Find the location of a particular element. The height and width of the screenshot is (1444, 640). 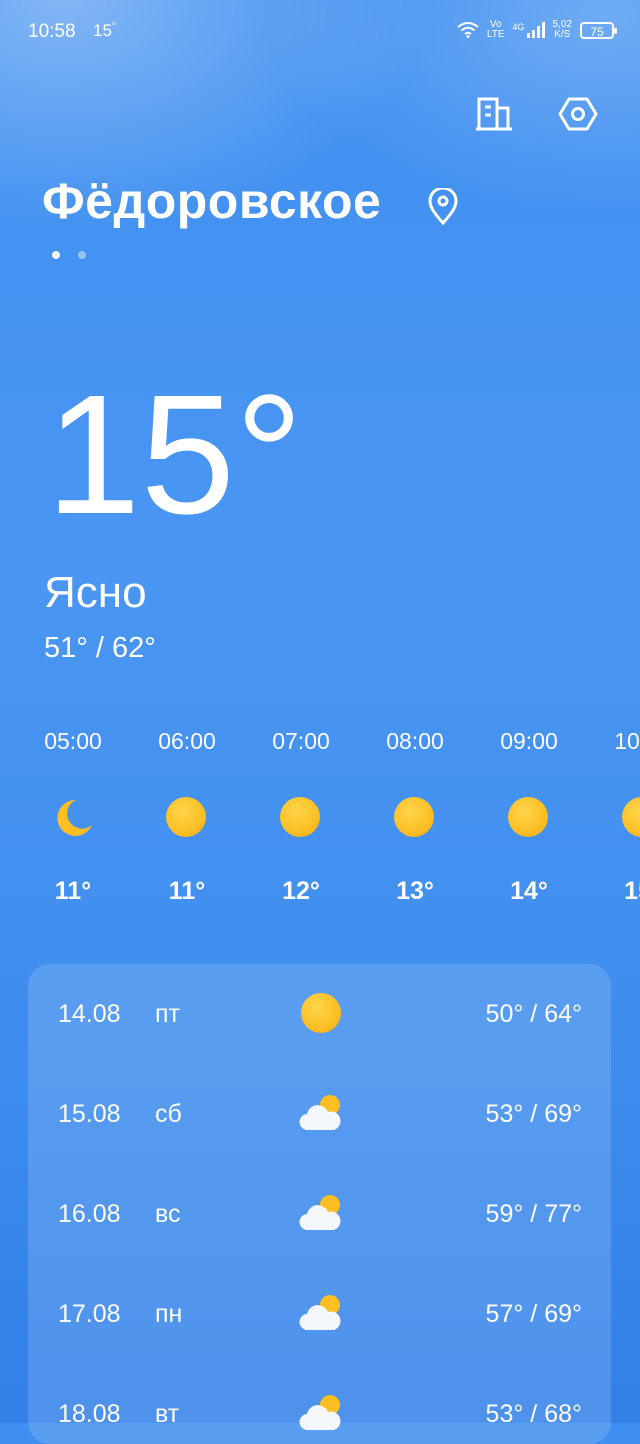

signal-indicator: 4G is located at coordinates (529, 30).